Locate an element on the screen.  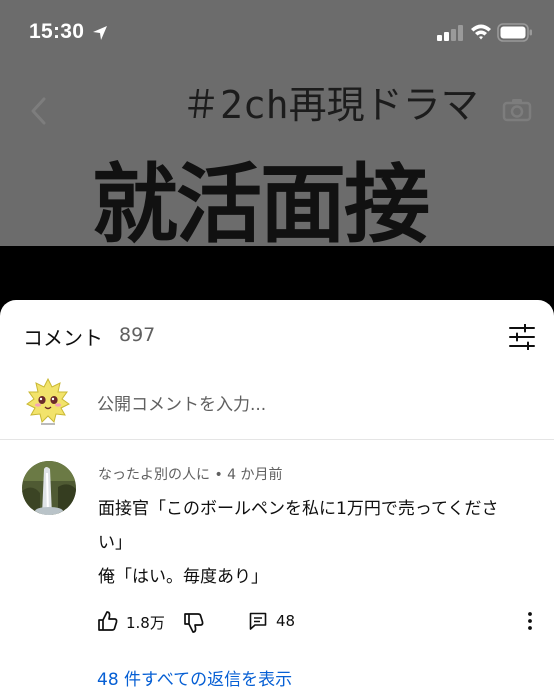
comment-meta: なったよ別の人に • 4 か月前 is located at coordinates (190, 474).